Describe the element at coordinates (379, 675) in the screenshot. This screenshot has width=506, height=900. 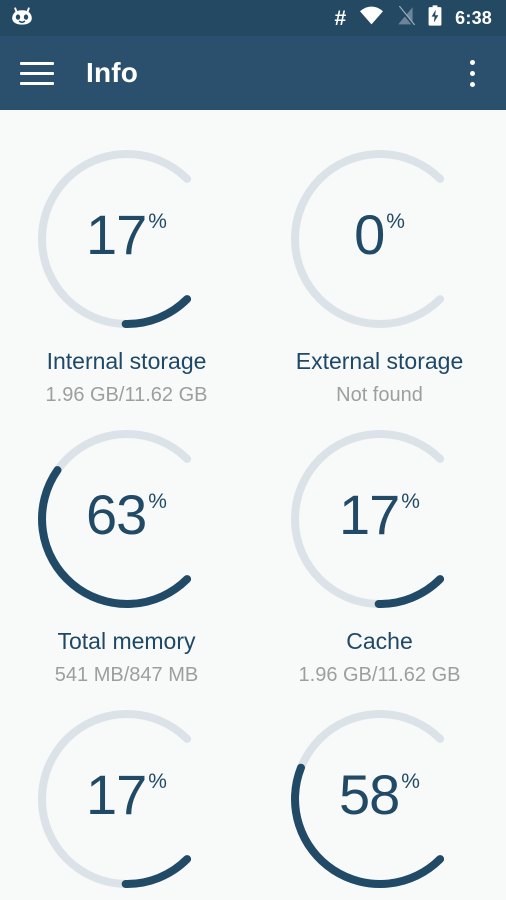
I see `gauge-sublabel-cache: 1.96 GB/11.62 GB` at that location.